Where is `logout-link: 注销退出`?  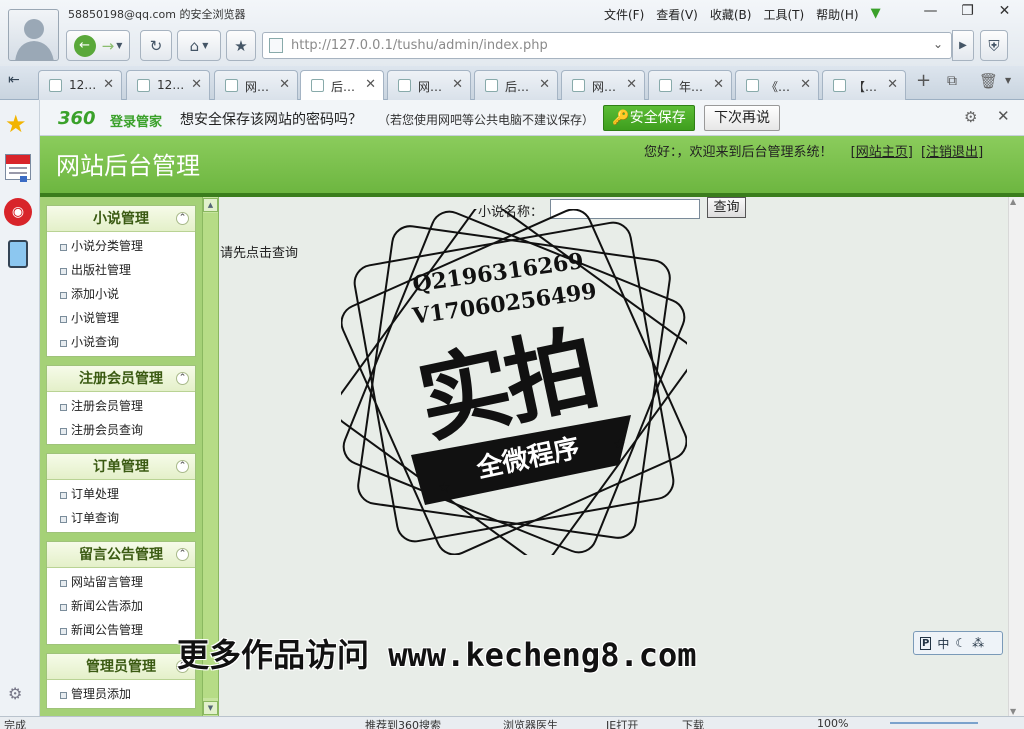 logout-link: 注销退出 is located at coordinates (952, 152).